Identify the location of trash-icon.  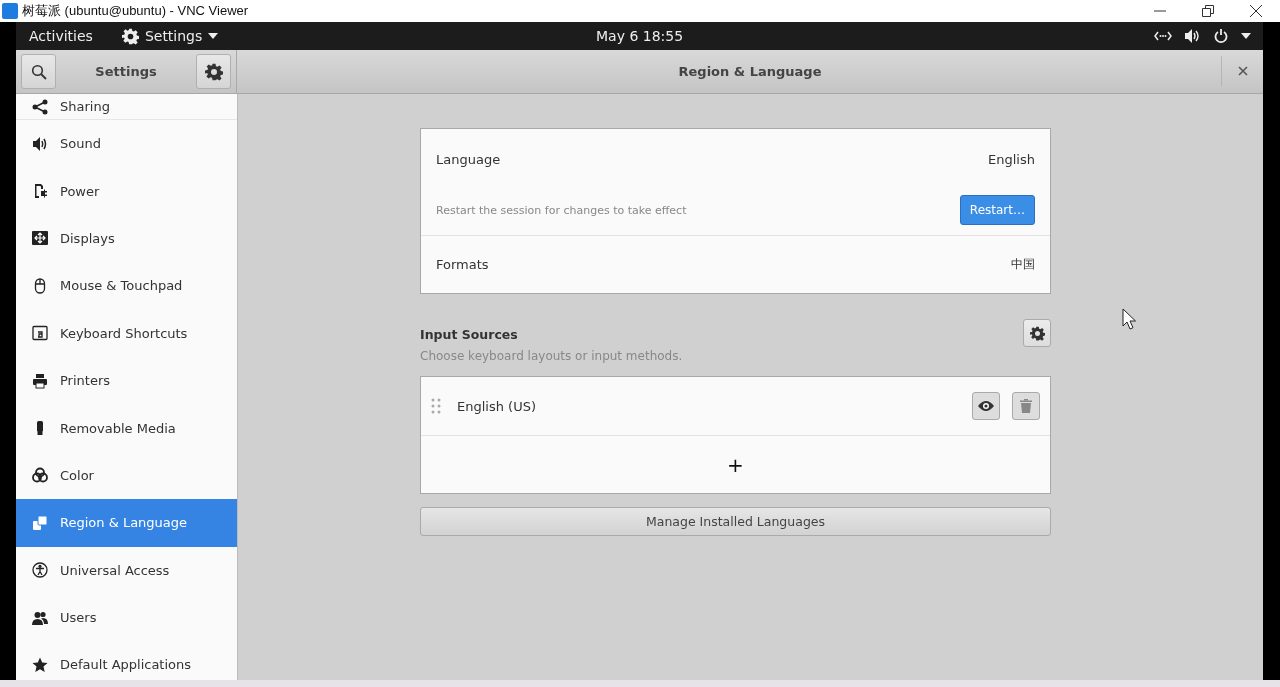
(1026, 406).